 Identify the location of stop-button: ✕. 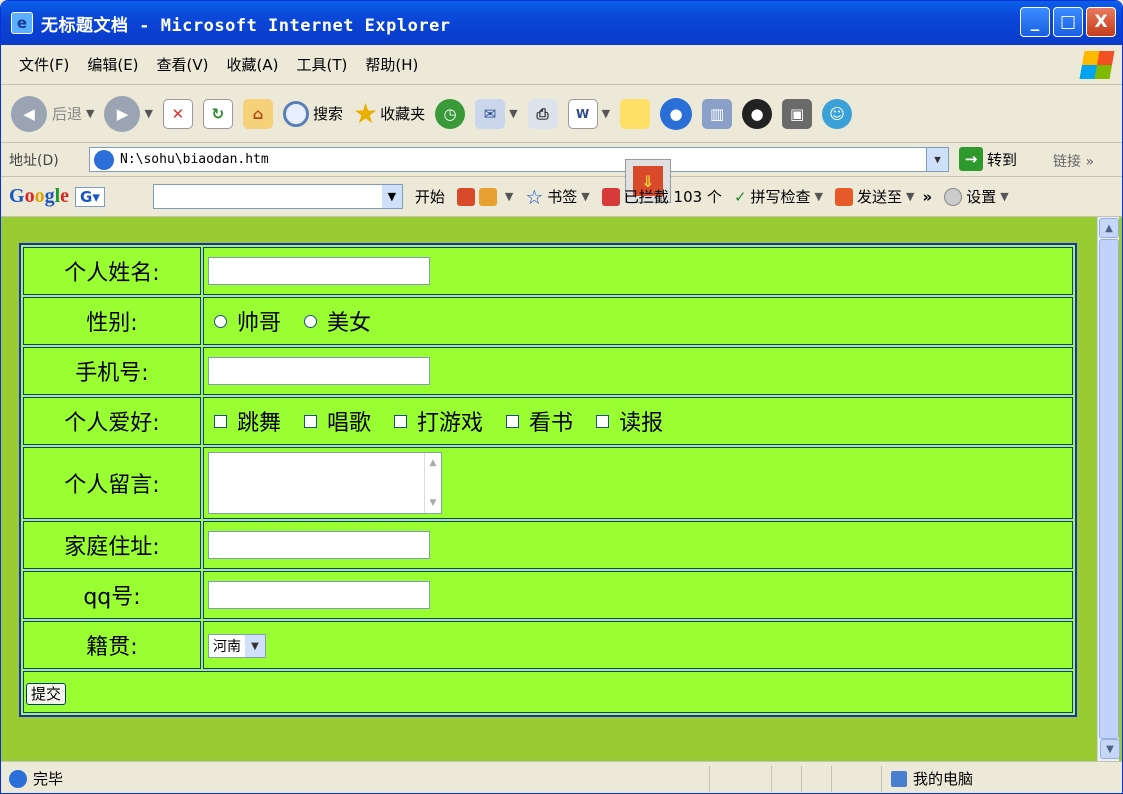
(177, 113).